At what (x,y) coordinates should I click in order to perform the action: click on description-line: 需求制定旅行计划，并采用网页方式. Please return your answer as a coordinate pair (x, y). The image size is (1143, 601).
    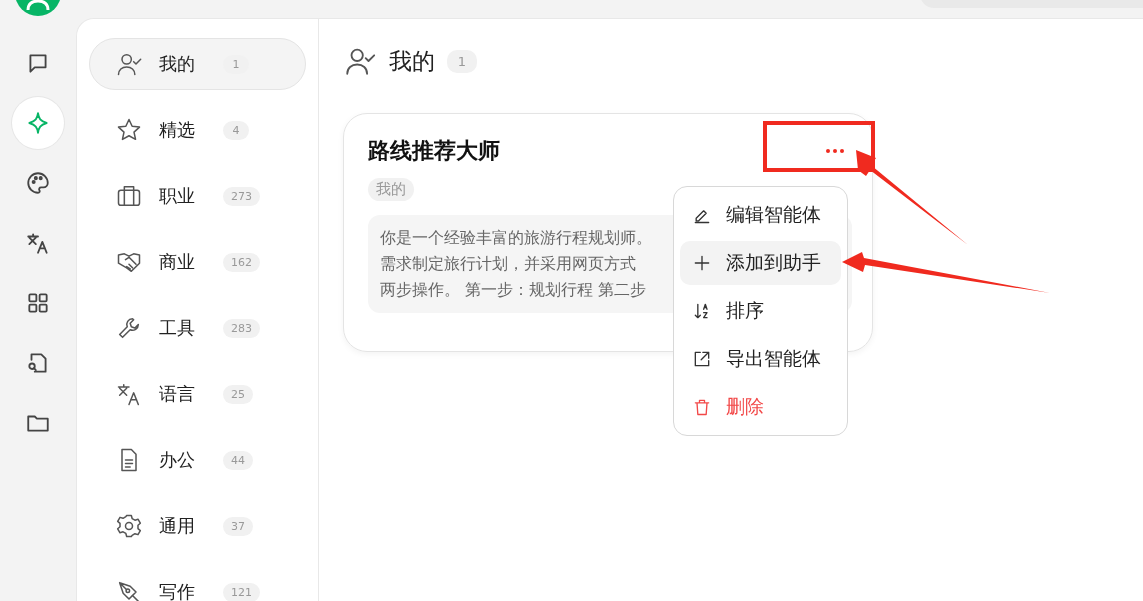
    Looking at the image, I should click on (508, 264).